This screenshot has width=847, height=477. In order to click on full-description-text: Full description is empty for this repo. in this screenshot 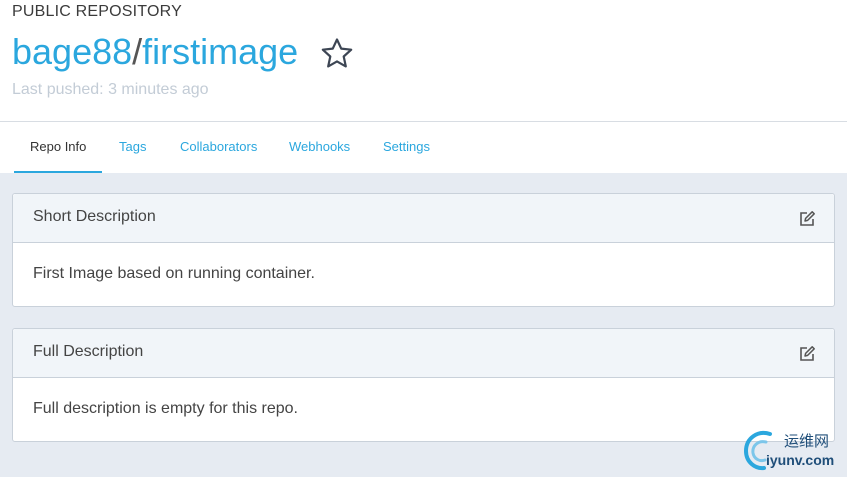, I will do `click(165, 408)`.